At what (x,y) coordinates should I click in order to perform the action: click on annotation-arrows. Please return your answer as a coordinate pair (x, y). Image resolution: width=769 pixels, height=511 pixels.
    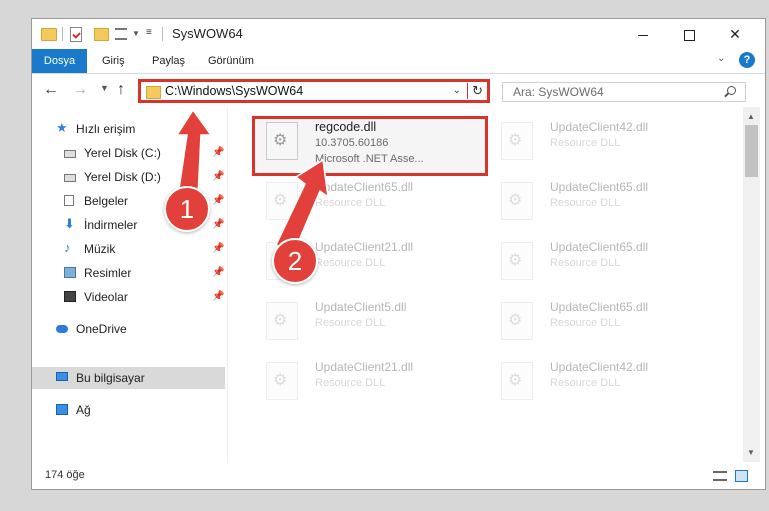
    Looking at the image, I should click on (252, 180).